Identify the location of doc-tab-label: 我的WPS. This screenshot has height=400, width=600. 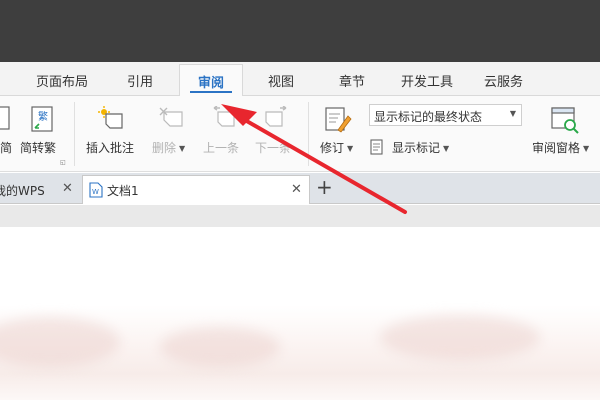
(22, 191).